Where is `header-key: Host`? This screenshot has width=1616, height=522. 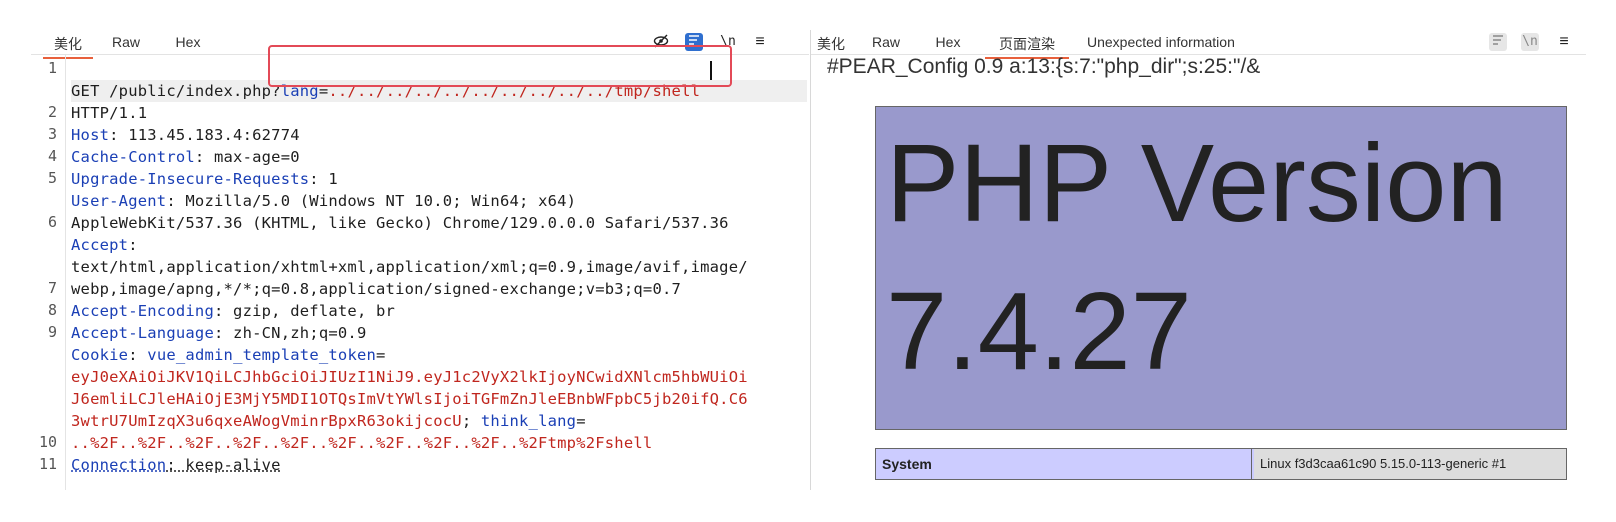 header-key: Host is located at coordinates (90, 135).